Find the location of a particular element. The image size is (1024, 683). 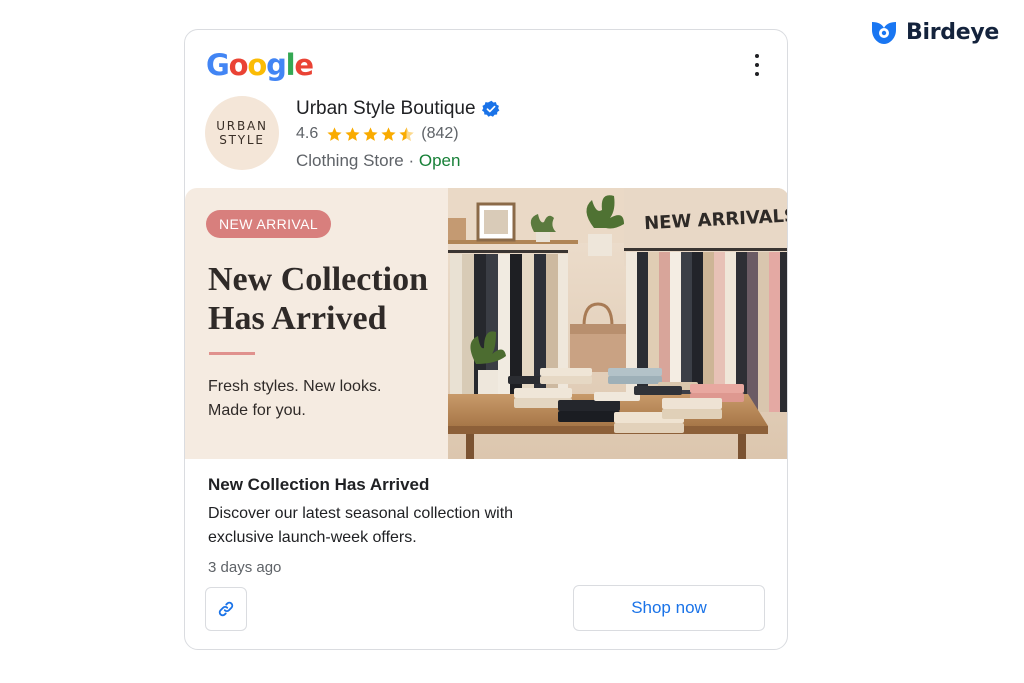

review-count: (842) is located at coordinates (439, 134).